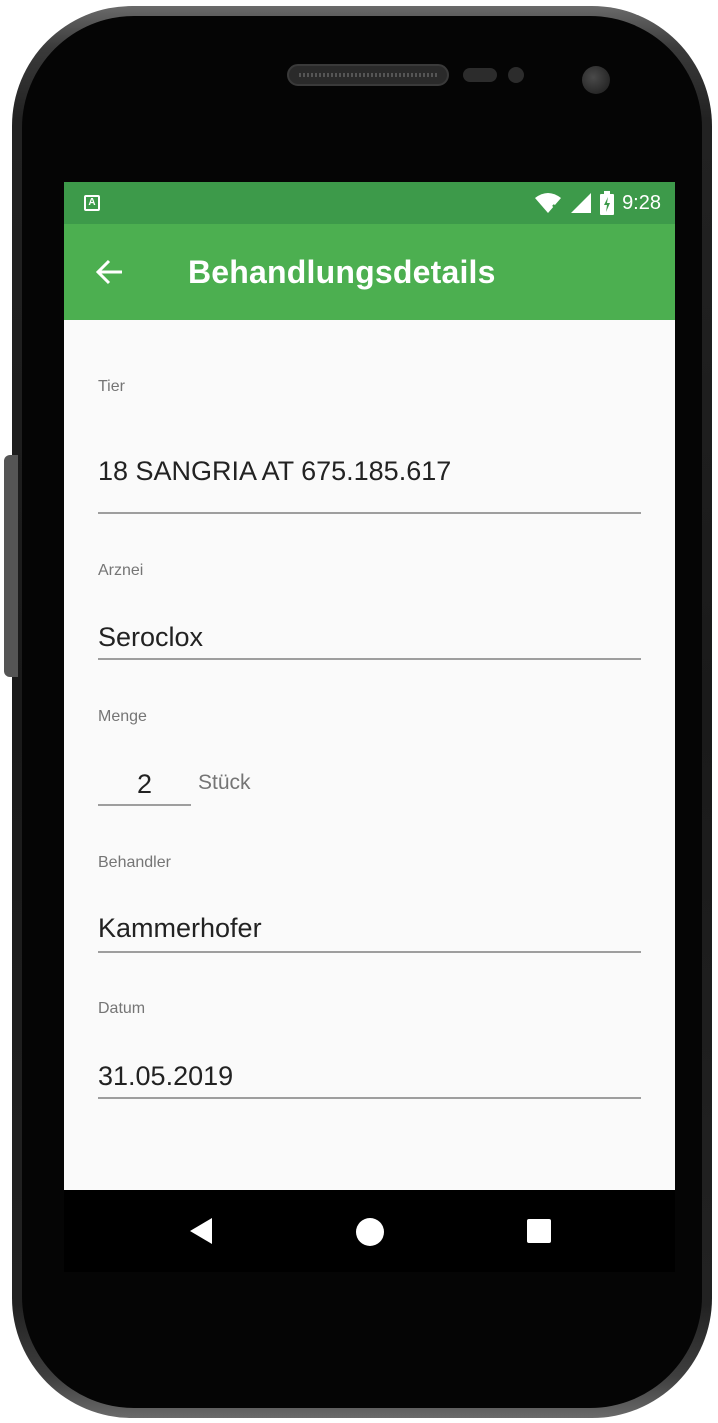 The width and height of the screenshot is (718, 1423). I want to click on phone-sensor, so click(480, 75).